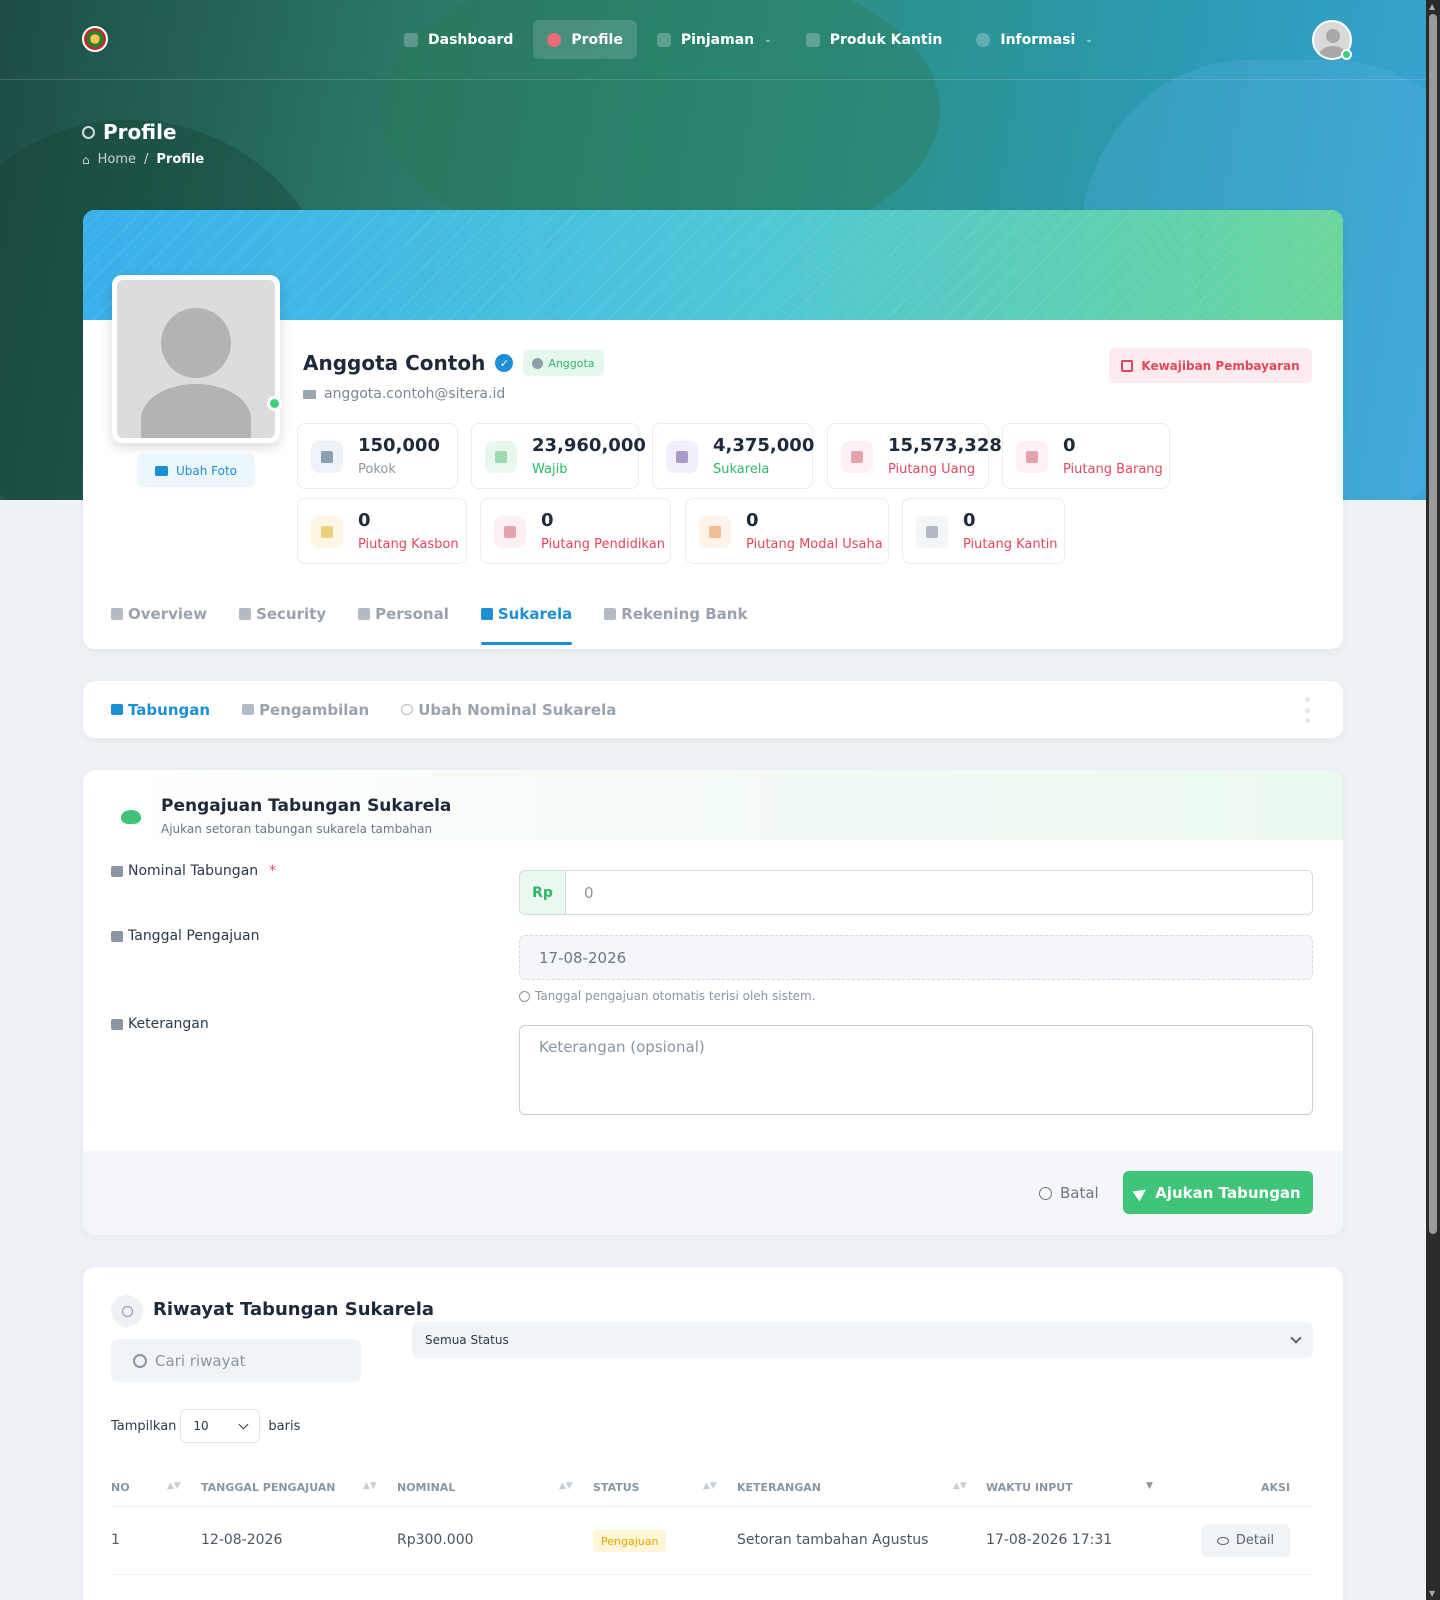  Describe the element at coordinates (1433, 624) in the screenshot. I see `scrollbar-thumb` at that location.